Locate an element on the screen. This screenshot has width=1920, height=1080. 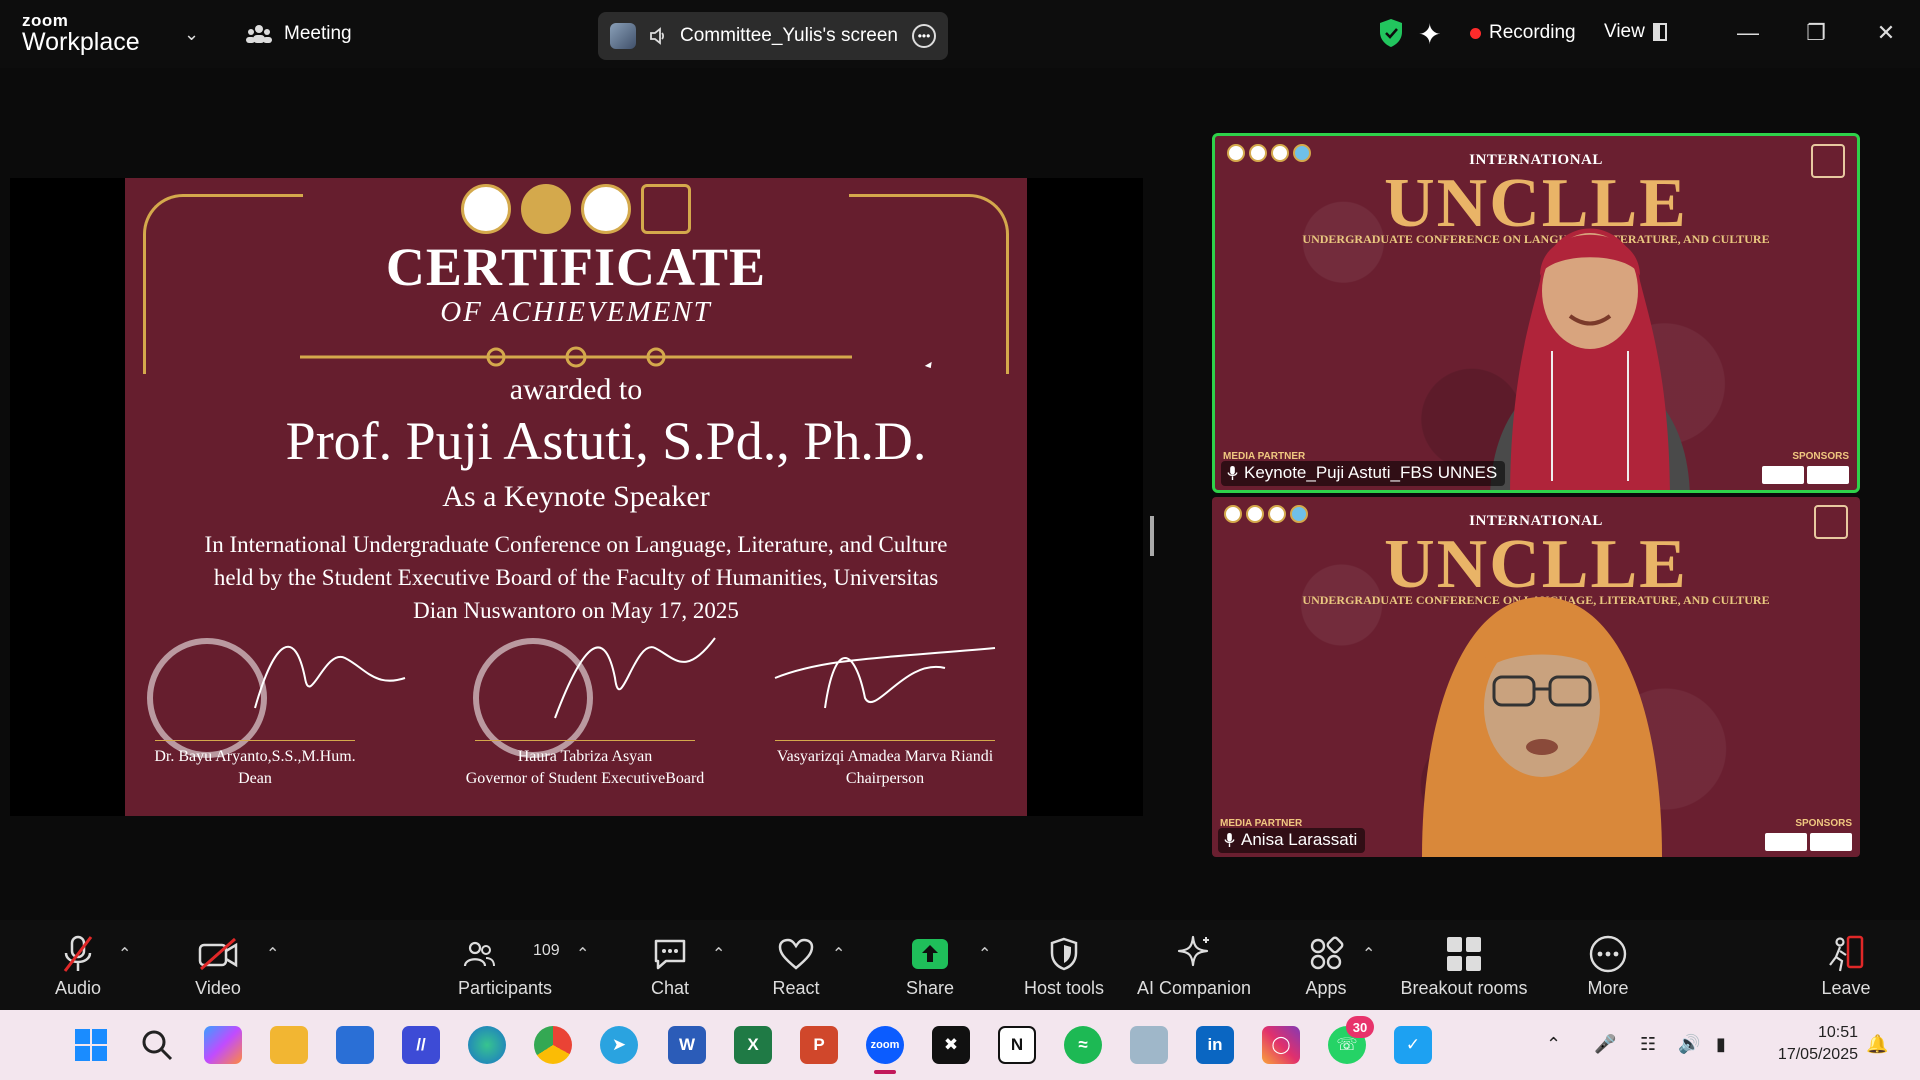
wifi-icon: ☷ is located at coordinates (1648, 1044).